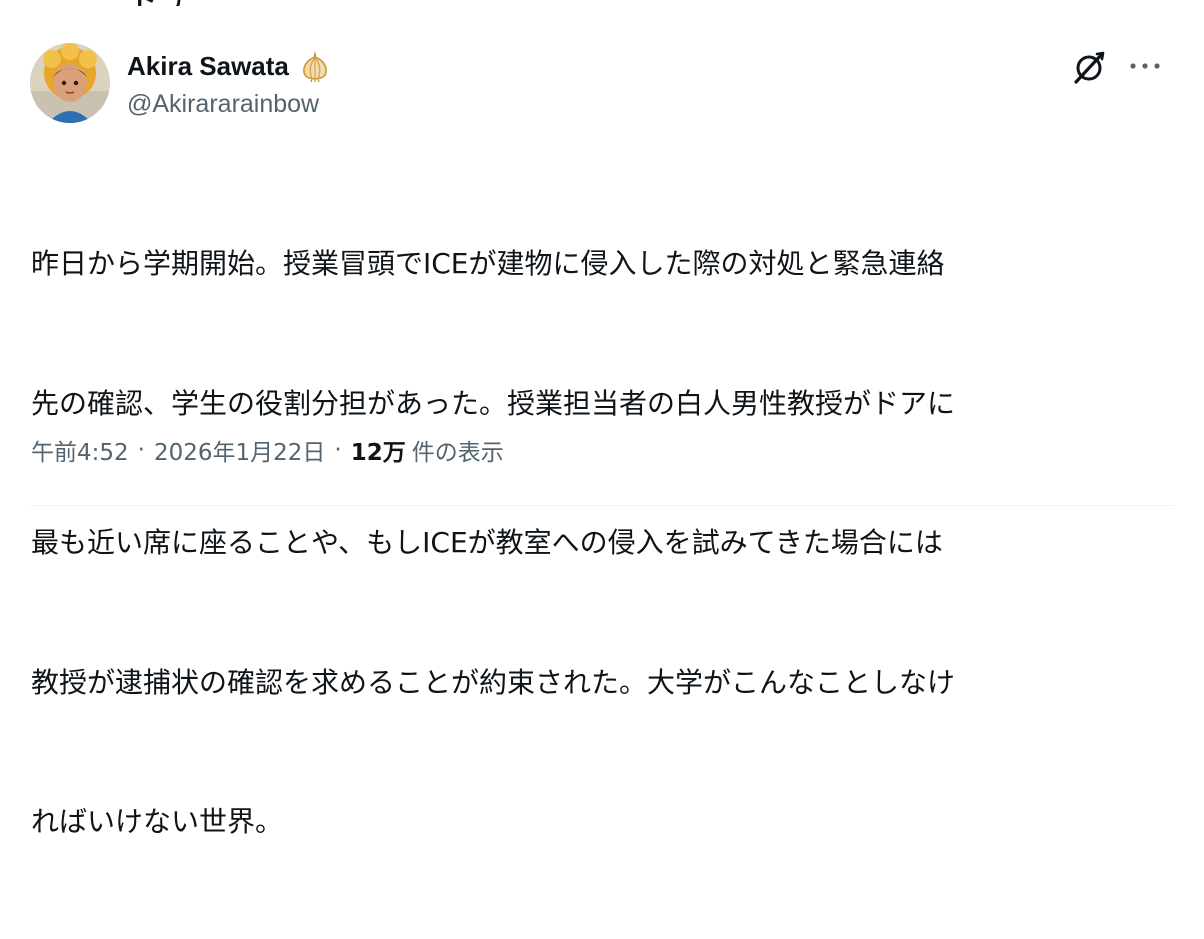 This screenshot has height=939, width=1204. What do you see at coordinates (457, 453) in the screenshot?
I see `views-label: 件の表示` at bounding box center [457, 453].